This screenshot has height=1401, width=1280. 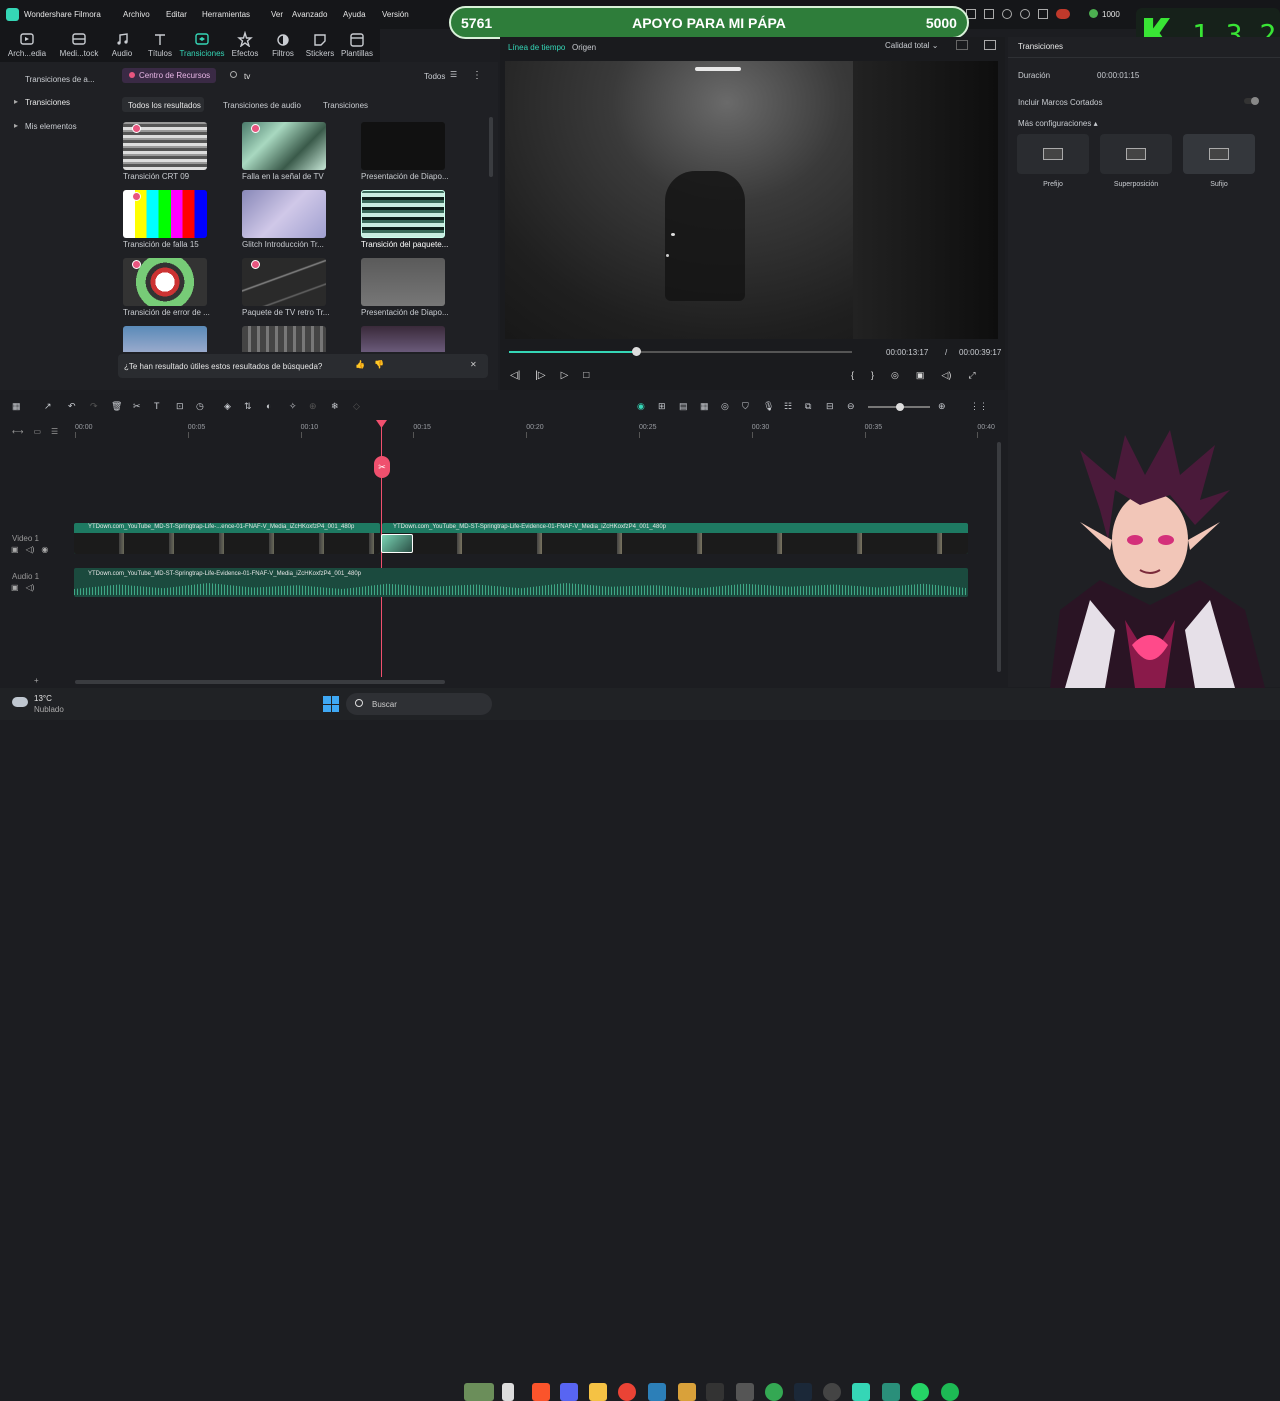 I want to click on snapshot-icon, so click(x=962, y=45).